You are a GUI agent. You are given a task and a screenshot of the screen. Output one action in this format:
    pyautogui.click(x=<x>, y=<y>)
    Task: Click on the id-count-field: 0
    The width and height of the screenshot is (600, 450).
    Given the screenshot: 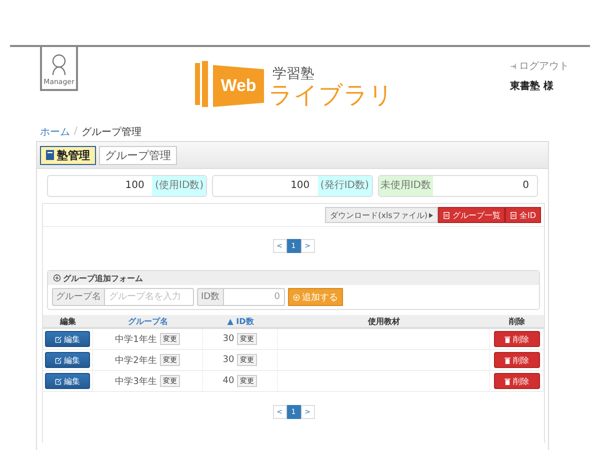 What is the action you would take?
    pyautogui.click(x=254, y=297)
    